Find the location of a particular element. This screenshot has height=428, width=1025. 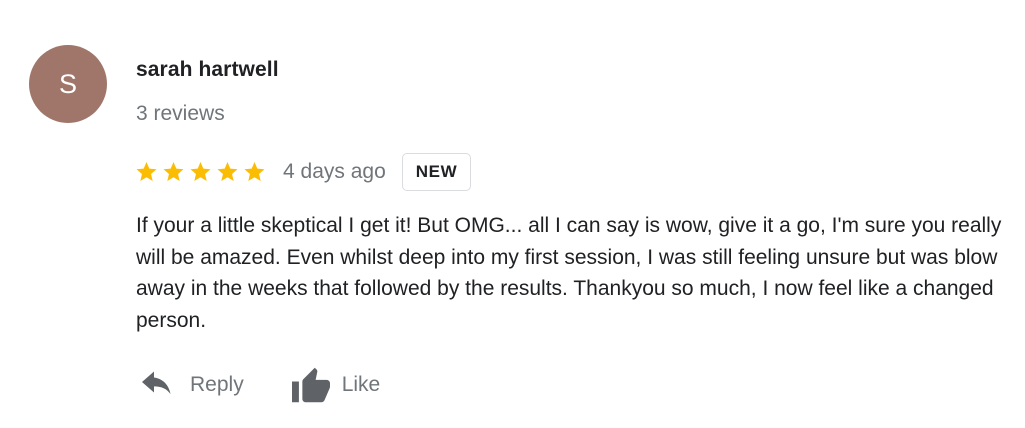

review-actions: Reply Like is located at coordinates (259, 385).